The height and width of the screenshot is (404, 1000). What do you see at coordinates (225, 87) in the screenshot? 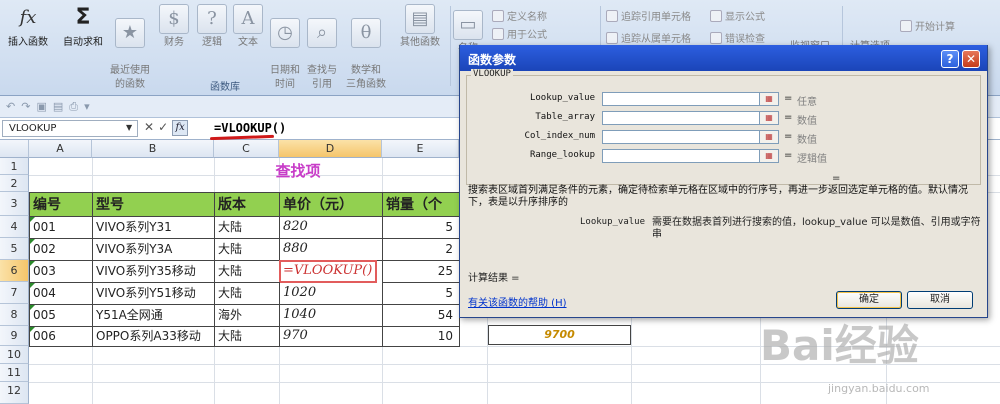
I see `function-library-group-label: 函数库` at bounding box center [225, 87].